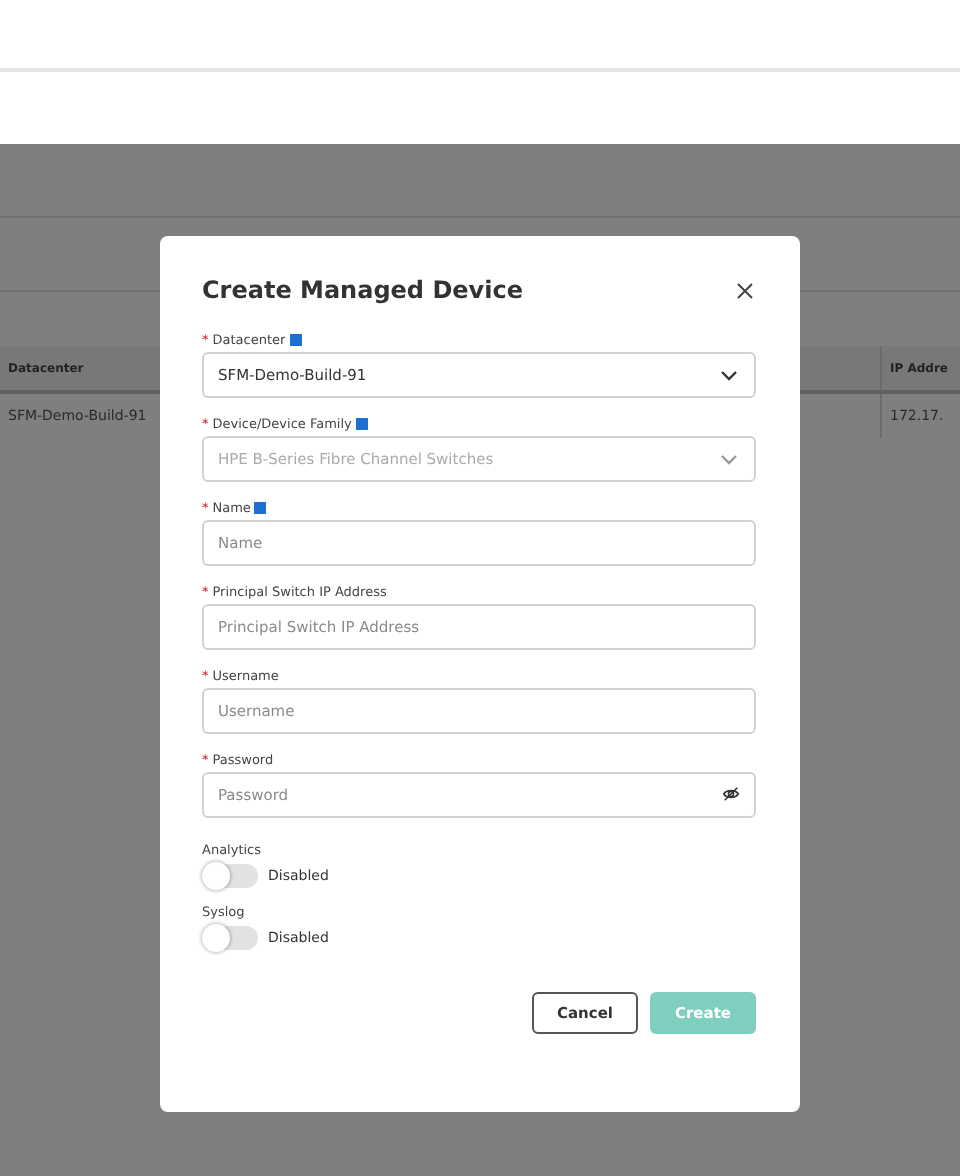 The width and height of the screenshot is (960, 1176). I want to click on eye-slash-icon, so click(731, 794).